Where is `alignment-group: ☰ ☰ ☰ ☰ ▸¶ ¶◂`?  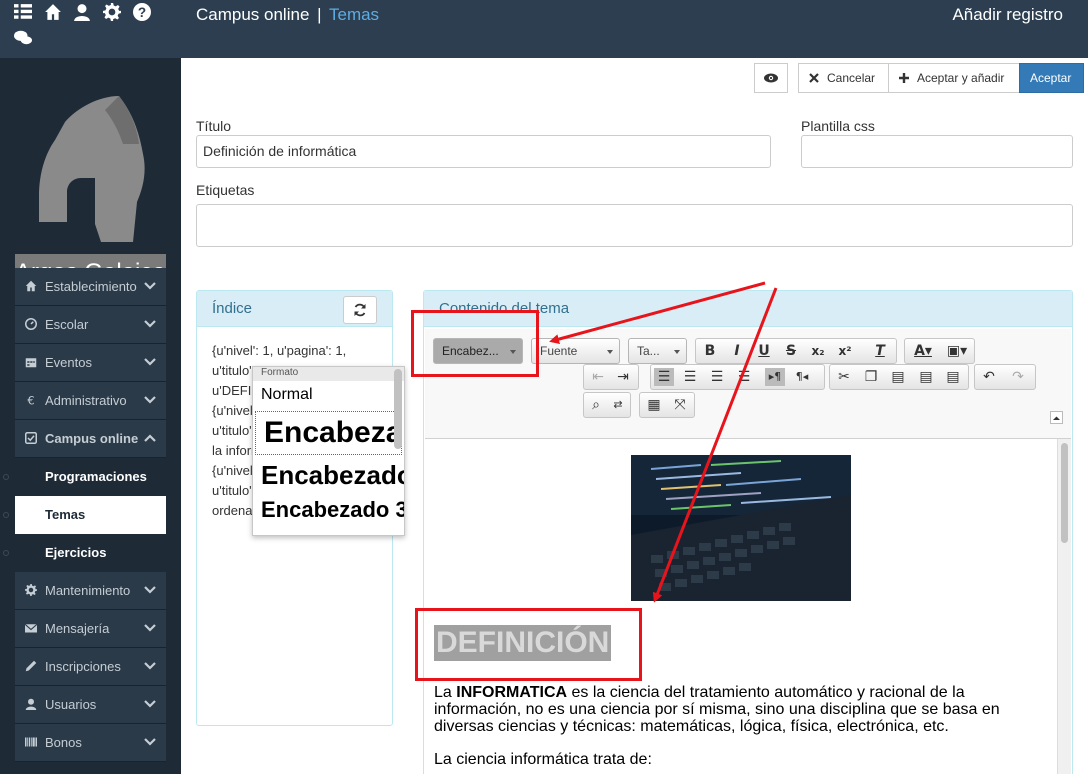
alignment-group: ☰ ☰ ☰ ☰ ▸¶ ¶◂ is located at coordinates (737, 377).